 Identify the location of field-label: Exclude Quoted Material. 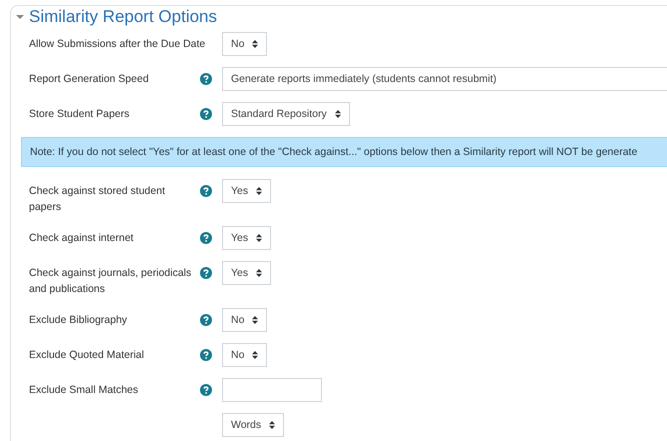
(87, 355).